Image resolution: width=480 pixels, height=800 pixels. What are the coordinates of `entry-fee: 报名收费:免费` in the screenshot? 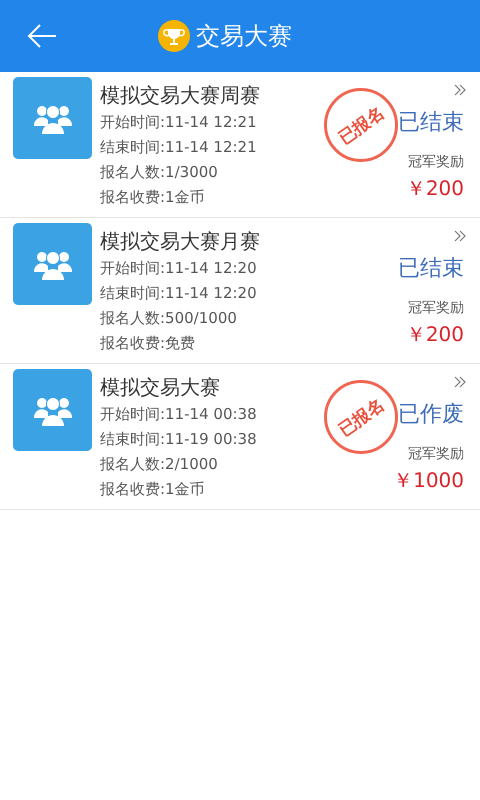 It's located at (148, 343).